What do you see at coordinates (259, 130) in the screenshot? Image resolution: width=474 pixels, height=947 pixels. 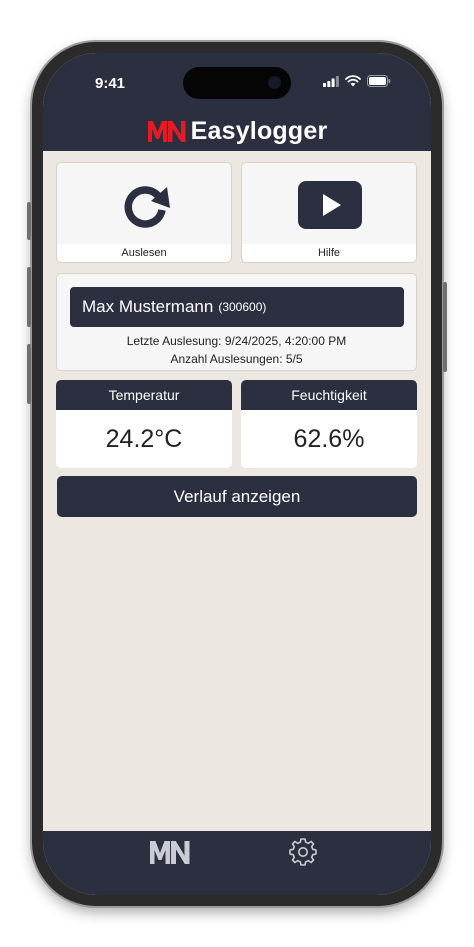 I see `app-title: Easylogger` at bounding box center [259, 130].